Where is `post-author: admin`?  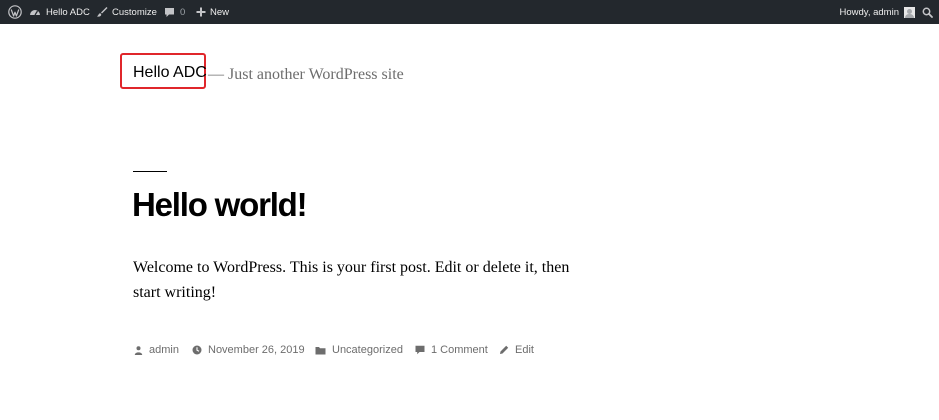 post-author: admin is located at coordinates (156, 350).